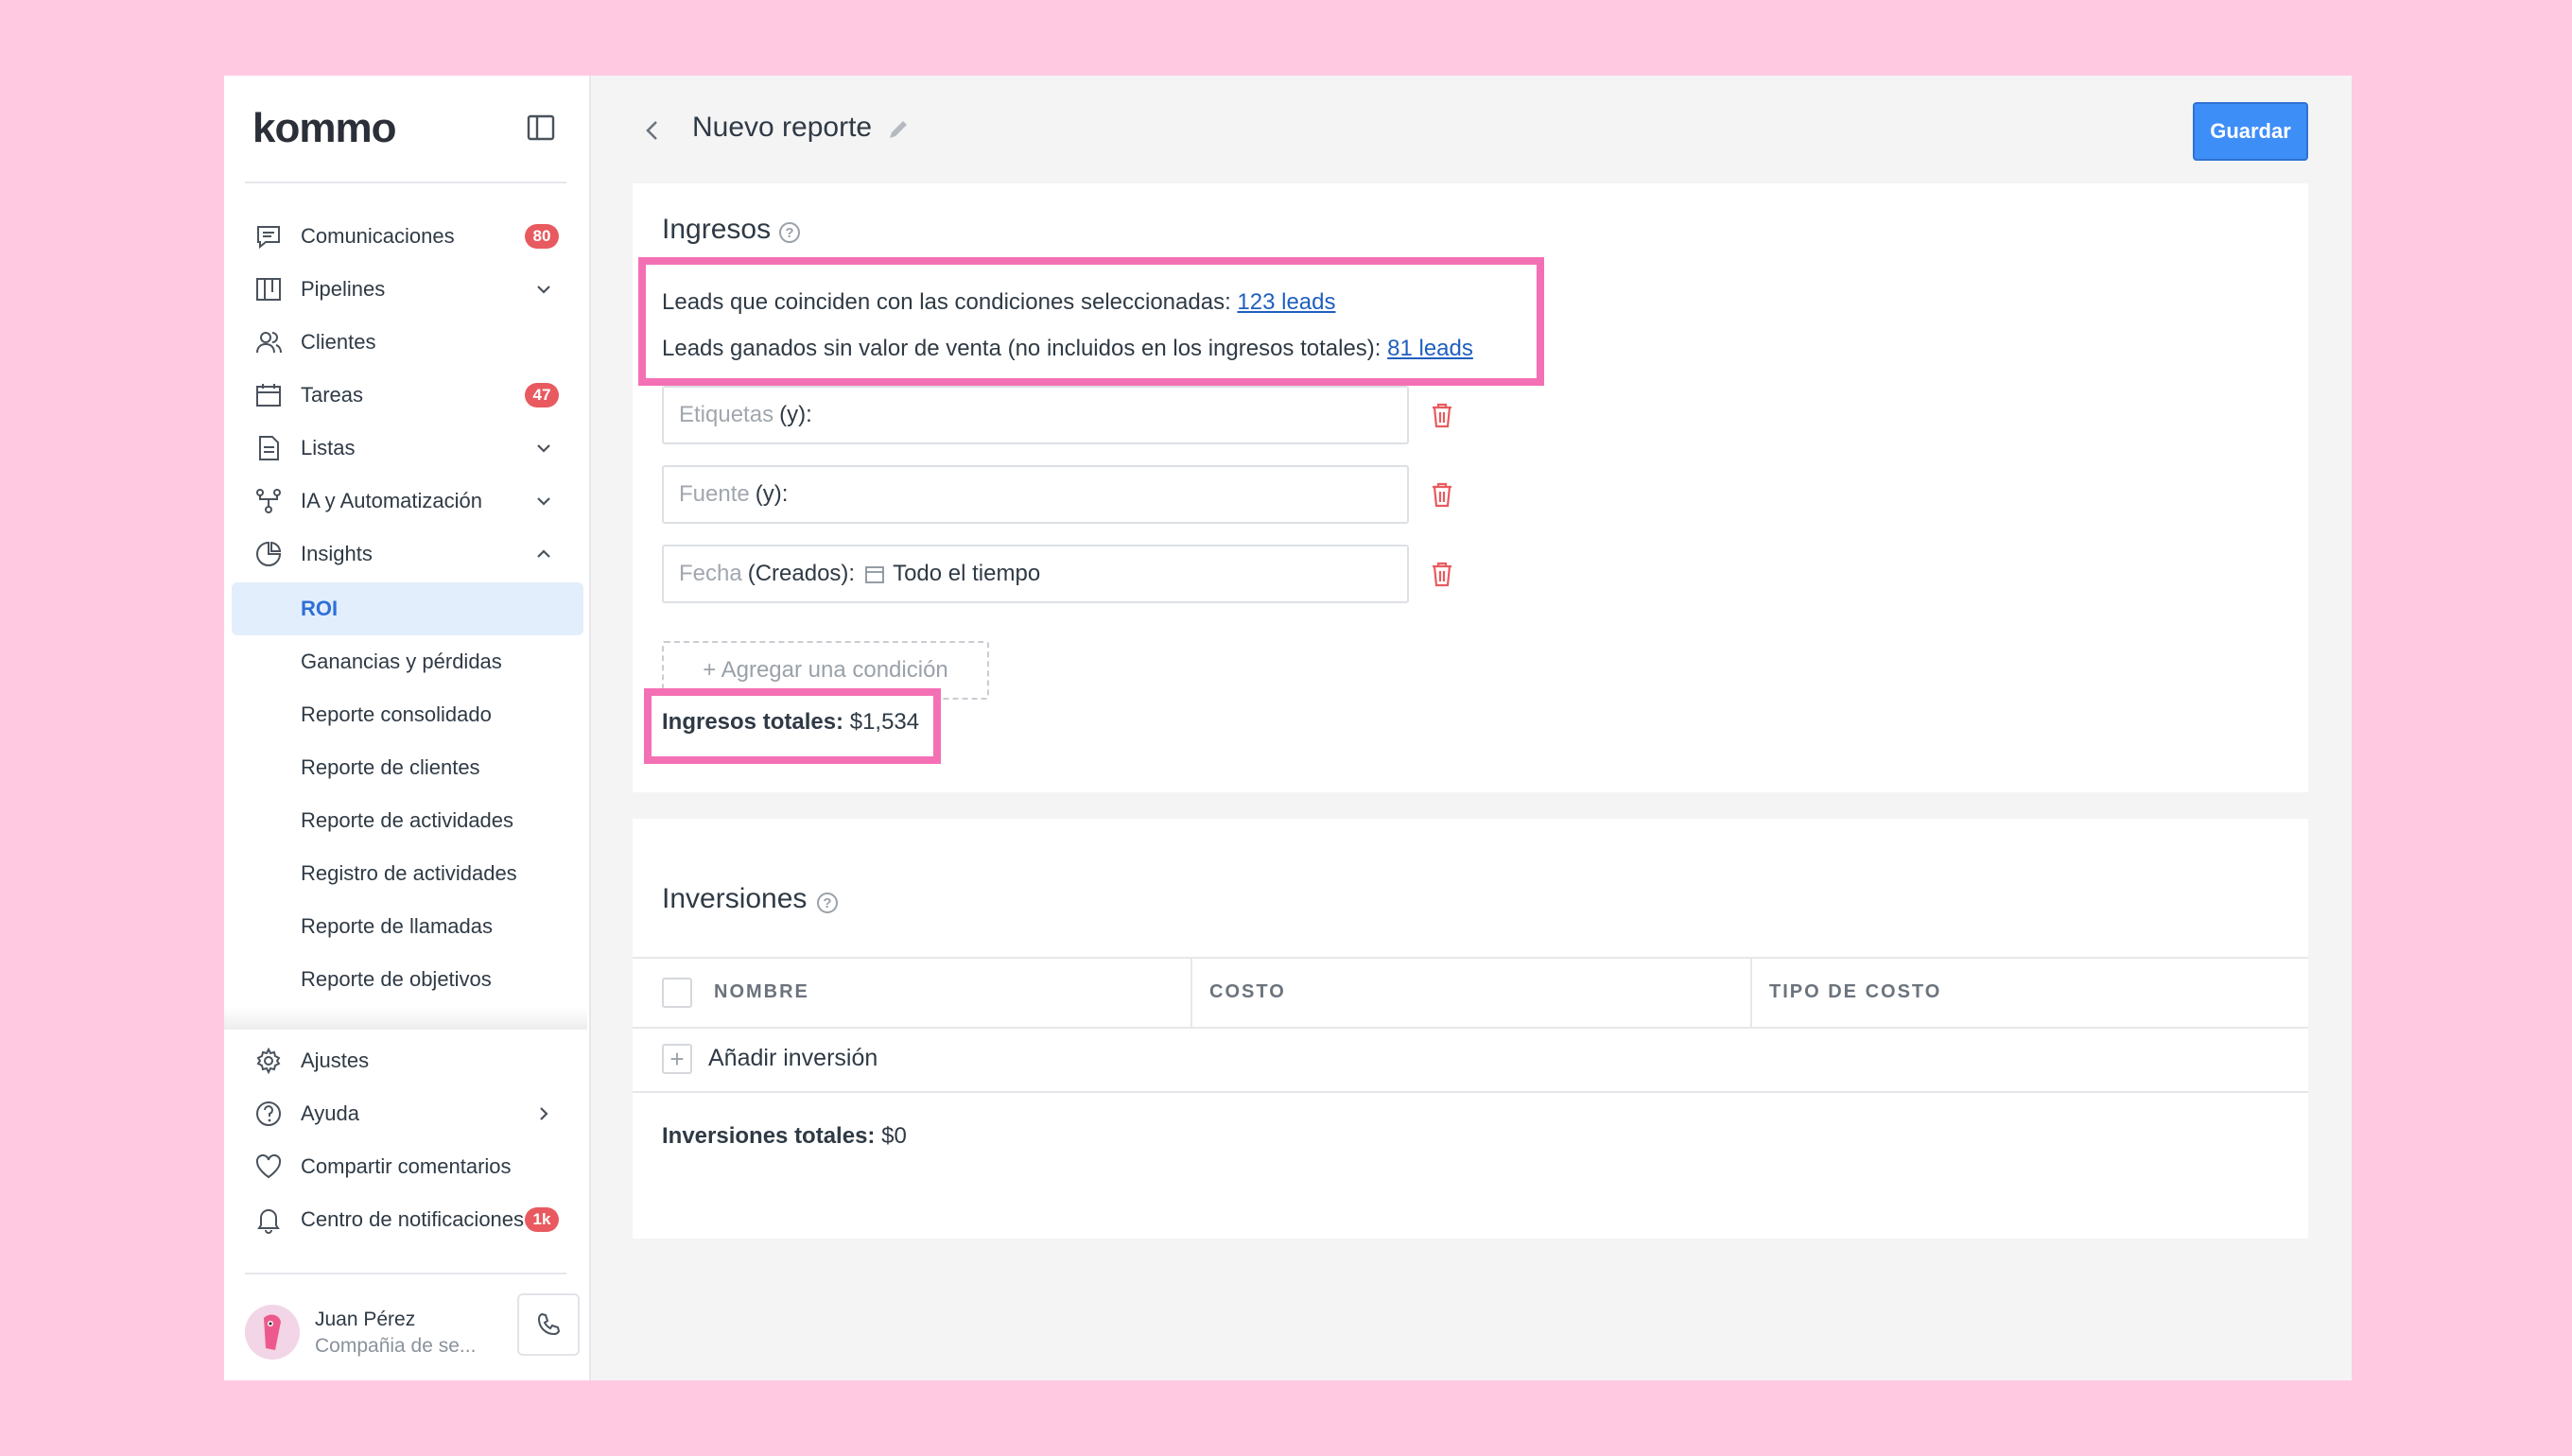  Describe the element at coordinates (406, 1113) in the screenshot. I see `sidebar-item-ayuda: Ayuda` at that location.